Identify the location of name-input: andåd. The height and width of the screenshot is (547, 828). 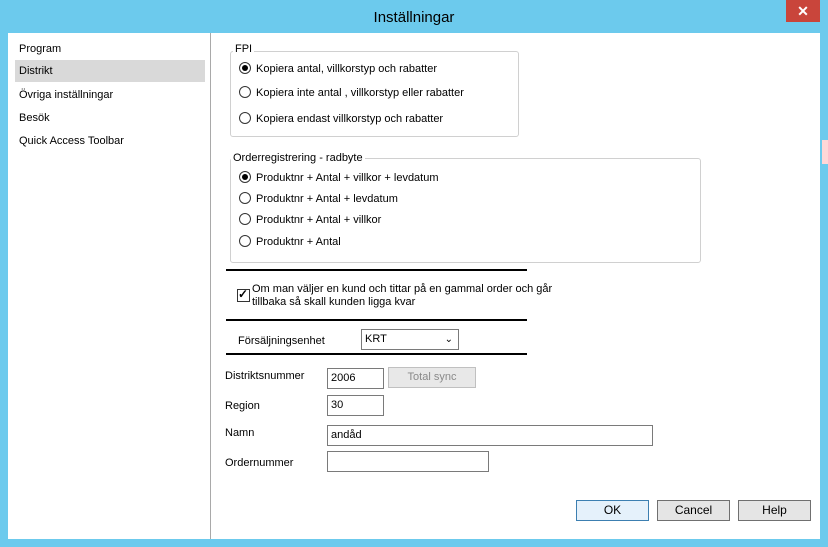
(490, 435).